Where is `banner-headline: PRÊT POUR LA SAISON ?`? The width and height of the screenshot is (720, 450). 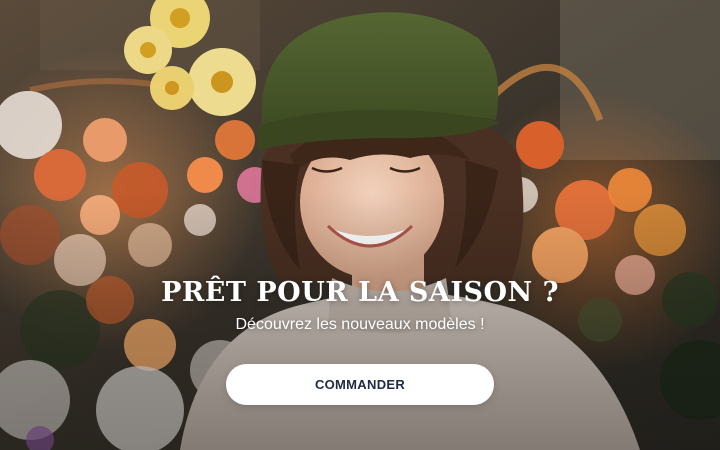
banner-headline: PRÊT POUR LA SAISON ? is located at coordinates (360, 292).